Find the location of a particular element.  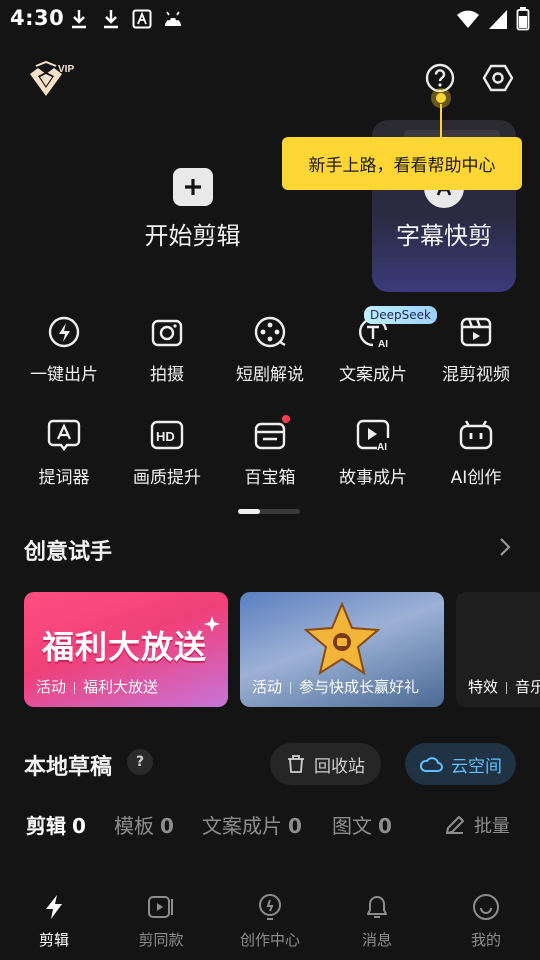

android-icon is located at coordinates (173, 18).